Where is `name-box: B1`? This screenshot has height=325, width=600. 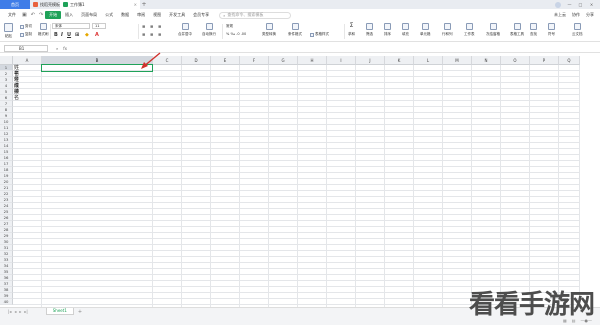
name-box: B1 is located at coordinates (26, 48).